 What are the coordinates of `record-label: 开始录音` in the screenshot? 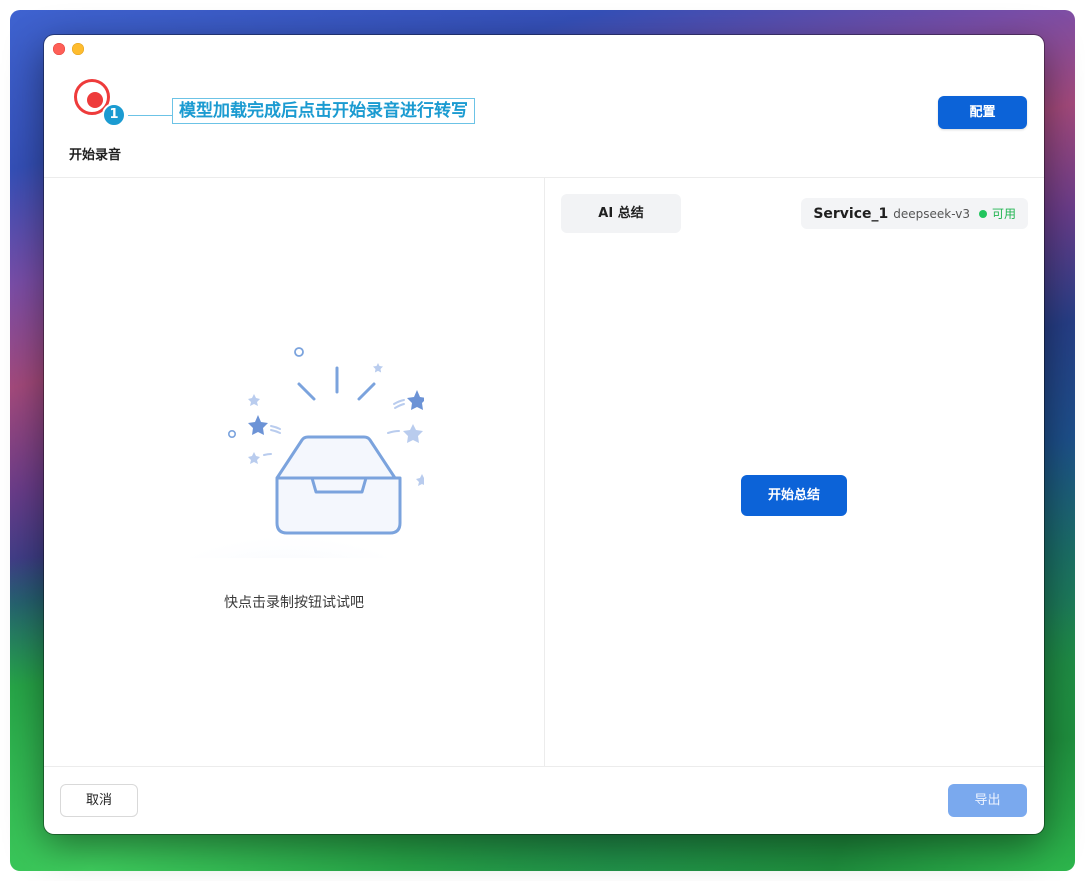 It's located at (95, 155).